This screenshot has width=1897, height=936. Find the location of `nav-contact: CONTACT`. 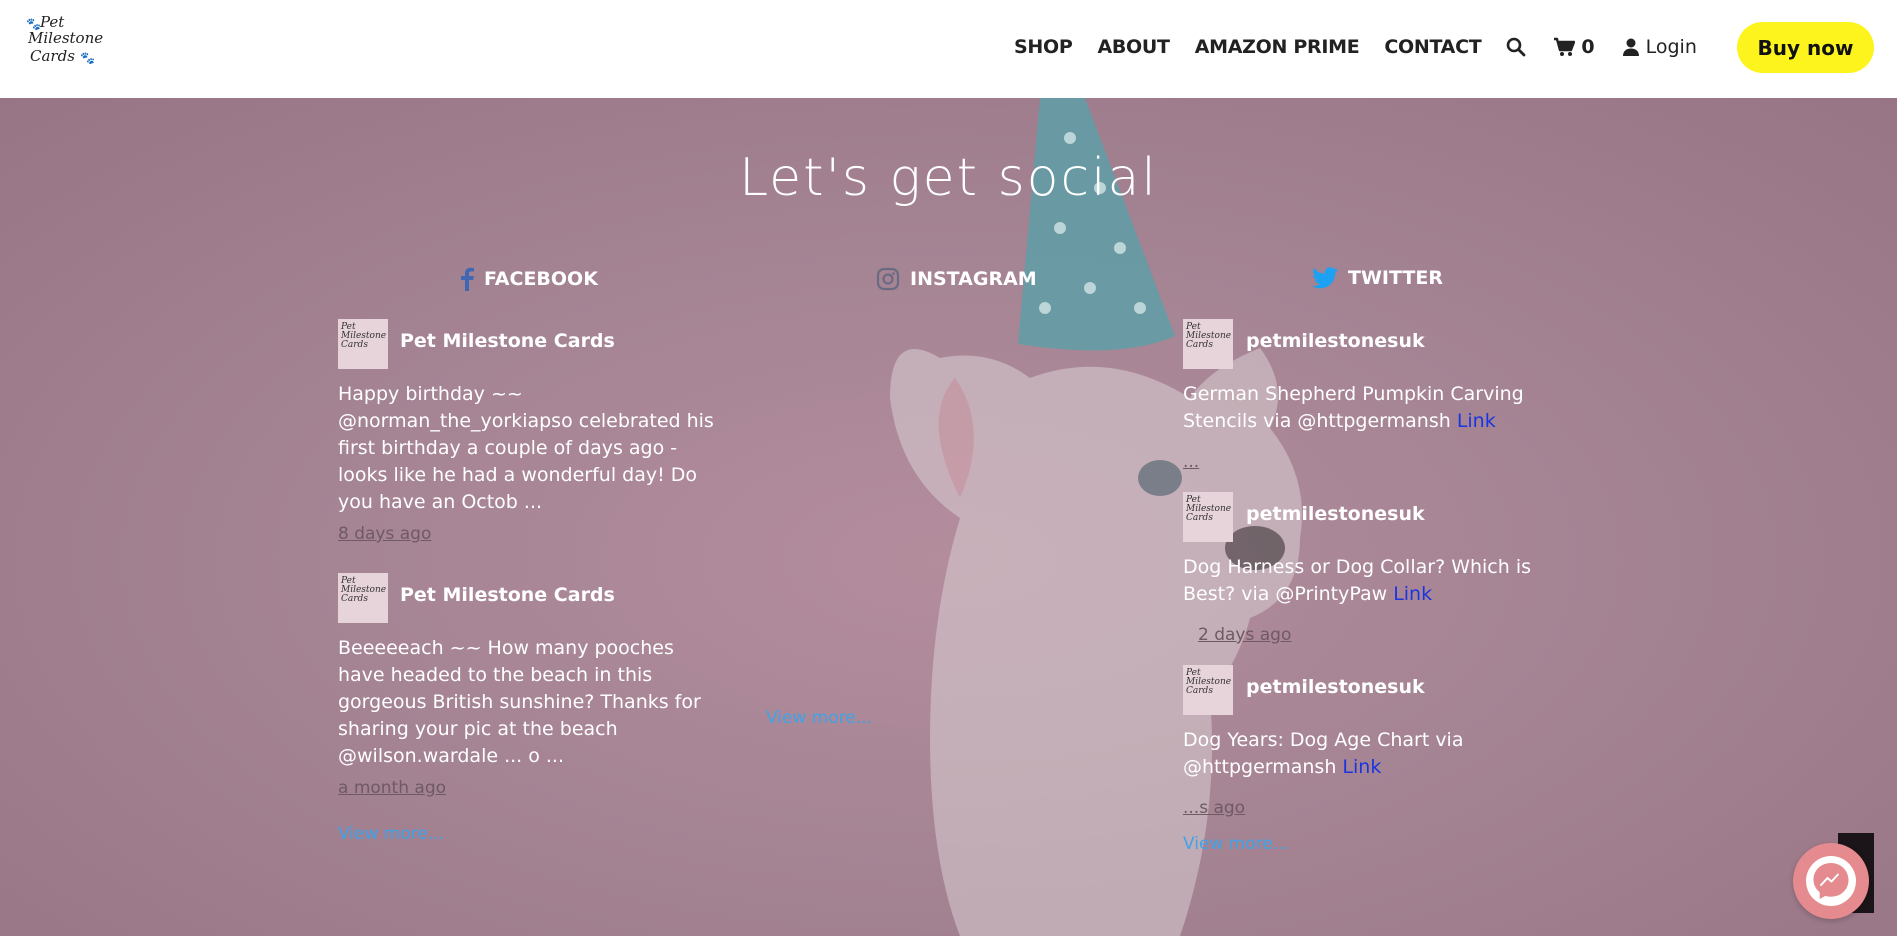

nav-contact: CONTACT is located at coordinates (1432, 47).